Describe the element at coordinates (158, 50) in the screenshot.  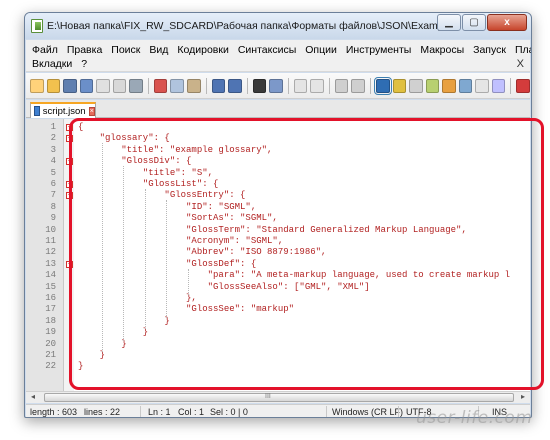
I see `menu-item-3: Вид` at that location.